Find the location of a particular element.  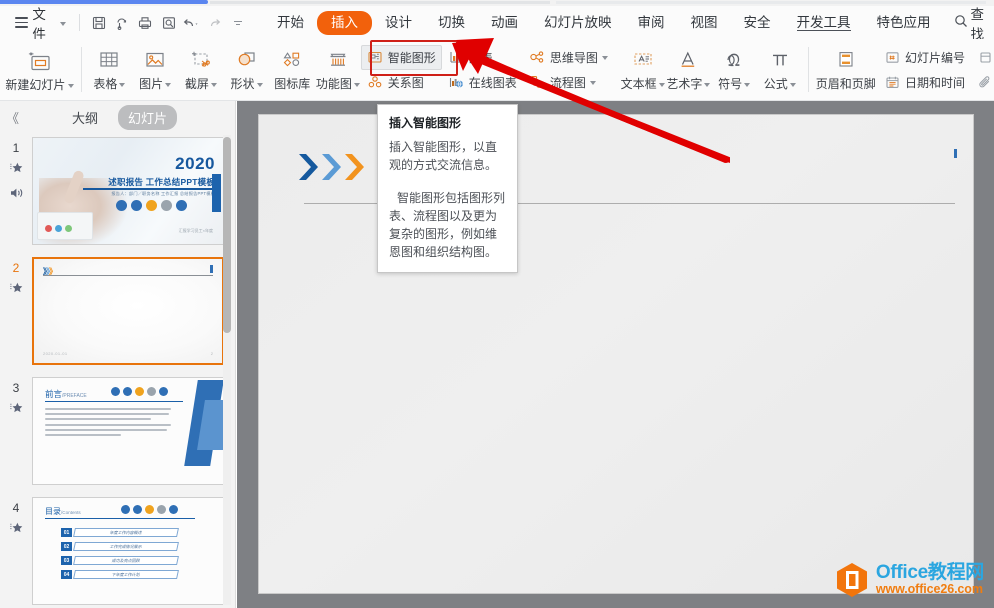

tab-developer-tools: 开发工具 is located at coordinates (824, 23).